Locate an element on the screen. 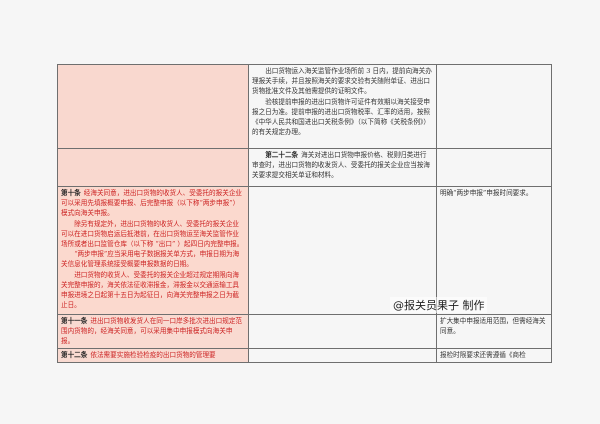 The width and height of the screenshot is (600, 424). note-text: 明确“两步申报”申报时间要求。 is located at coordinates (486, 193).